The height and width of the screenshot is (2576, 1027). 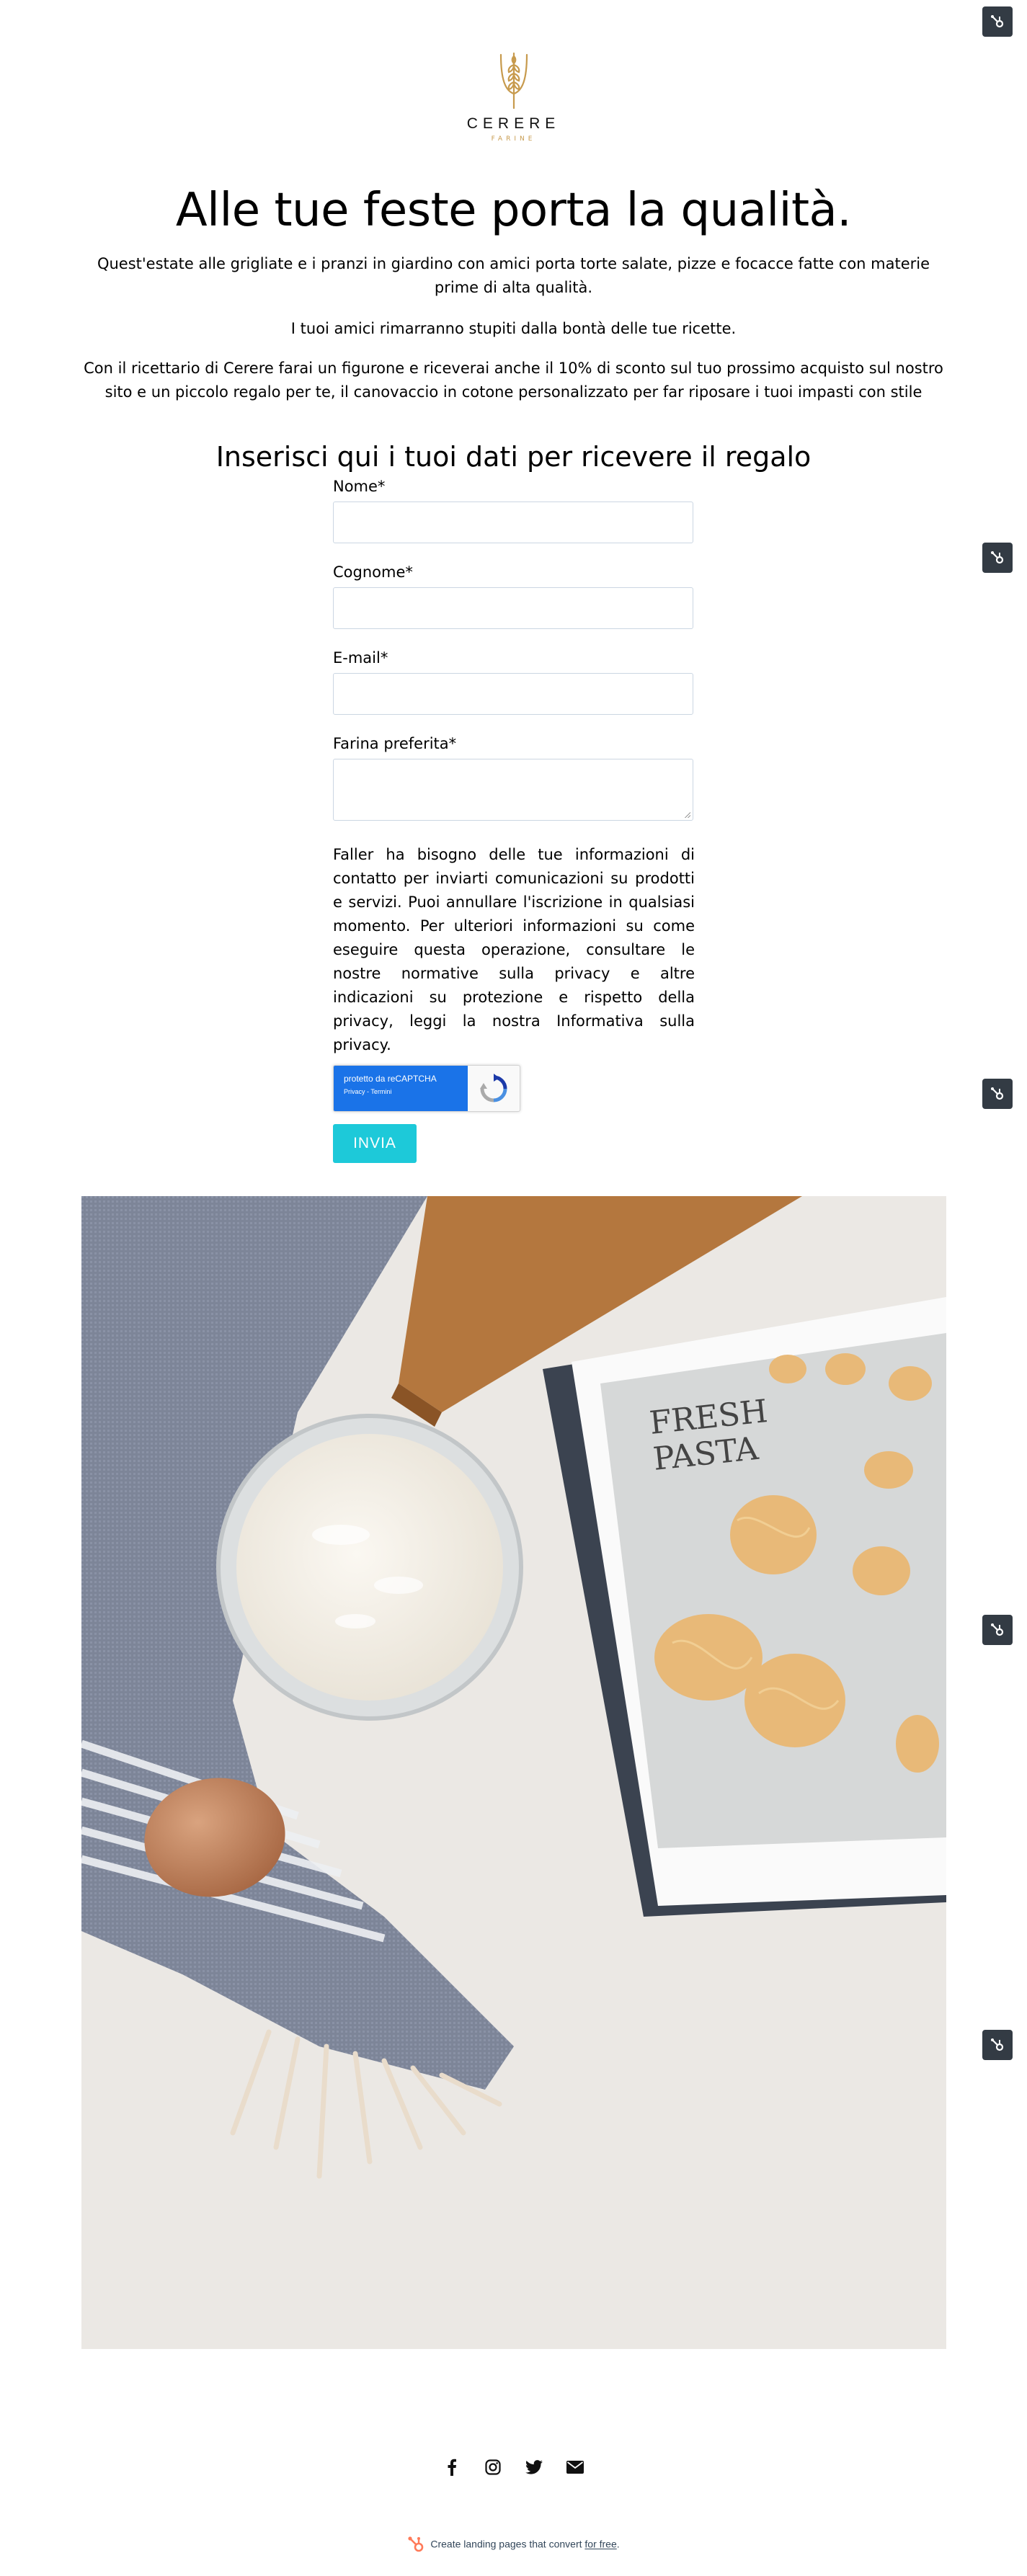 I want to click on recaptcha-logo, so click(x=494, y=1088).